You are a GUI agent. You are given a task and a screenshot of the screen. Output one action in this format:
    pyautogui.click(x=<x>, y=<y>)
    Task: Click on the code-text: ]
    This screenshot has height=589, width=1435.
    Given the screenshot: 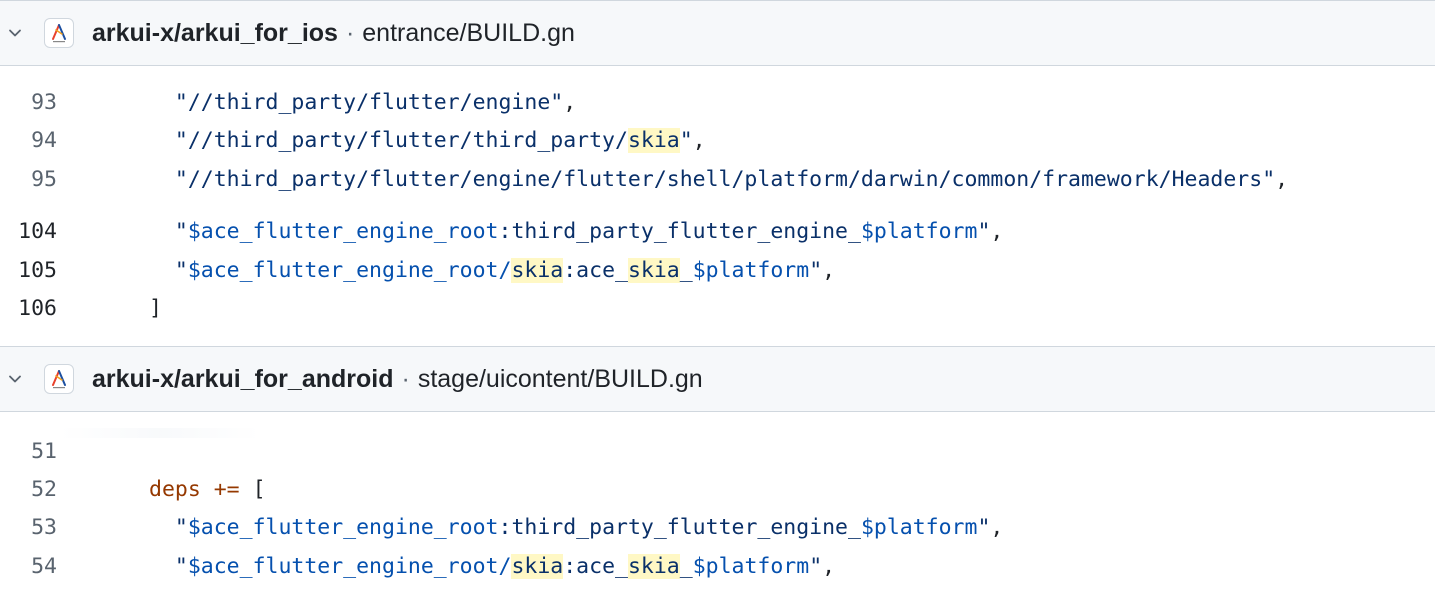 What is the action you would take?
    pyautogui.click(x=155, y=308)
    